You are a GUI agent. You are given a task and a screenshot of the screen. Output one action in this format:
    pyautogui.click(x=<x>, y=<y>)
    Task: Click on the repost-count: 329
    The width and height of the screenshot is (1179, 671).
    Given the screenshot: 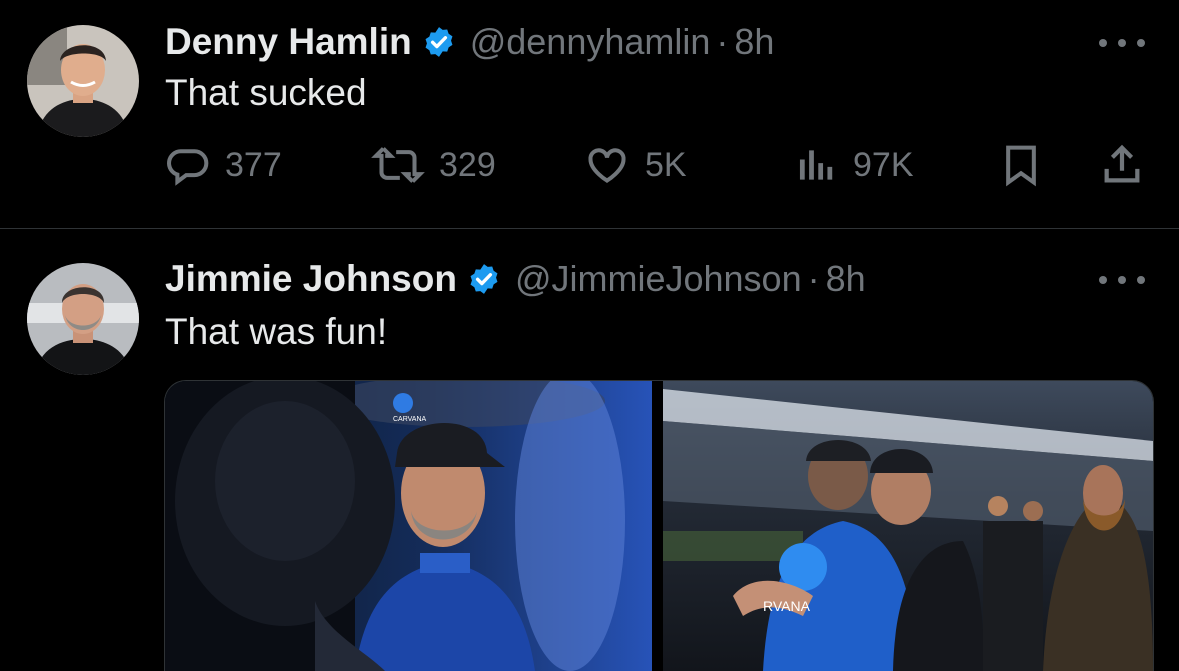 What is the action you would take?
    pyautogui.click(x=467, y=164)
    